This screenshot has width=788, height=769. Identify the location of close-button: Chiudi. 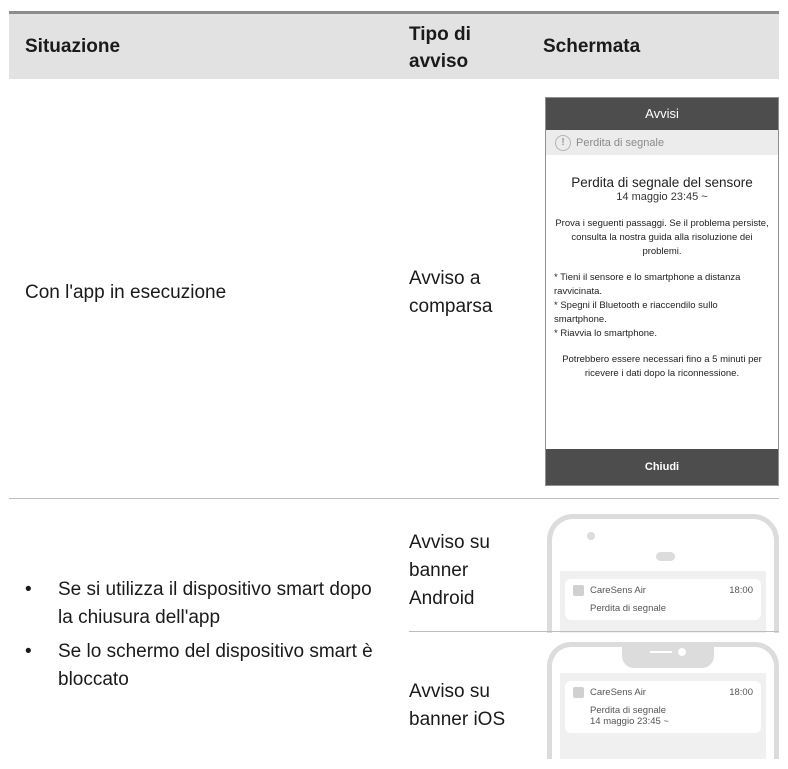
(662, 467).